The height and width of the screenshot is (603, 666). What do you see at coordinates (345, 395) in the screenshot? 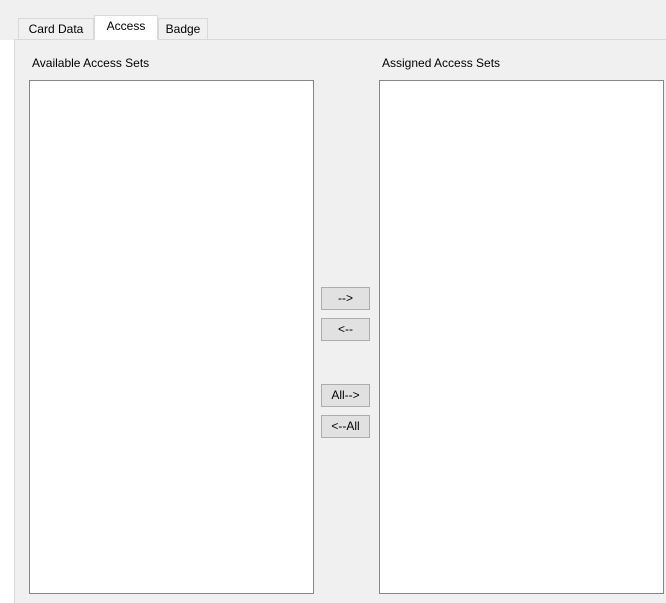
I see `add-all-button: All-->` at bounding box center [345, 395].